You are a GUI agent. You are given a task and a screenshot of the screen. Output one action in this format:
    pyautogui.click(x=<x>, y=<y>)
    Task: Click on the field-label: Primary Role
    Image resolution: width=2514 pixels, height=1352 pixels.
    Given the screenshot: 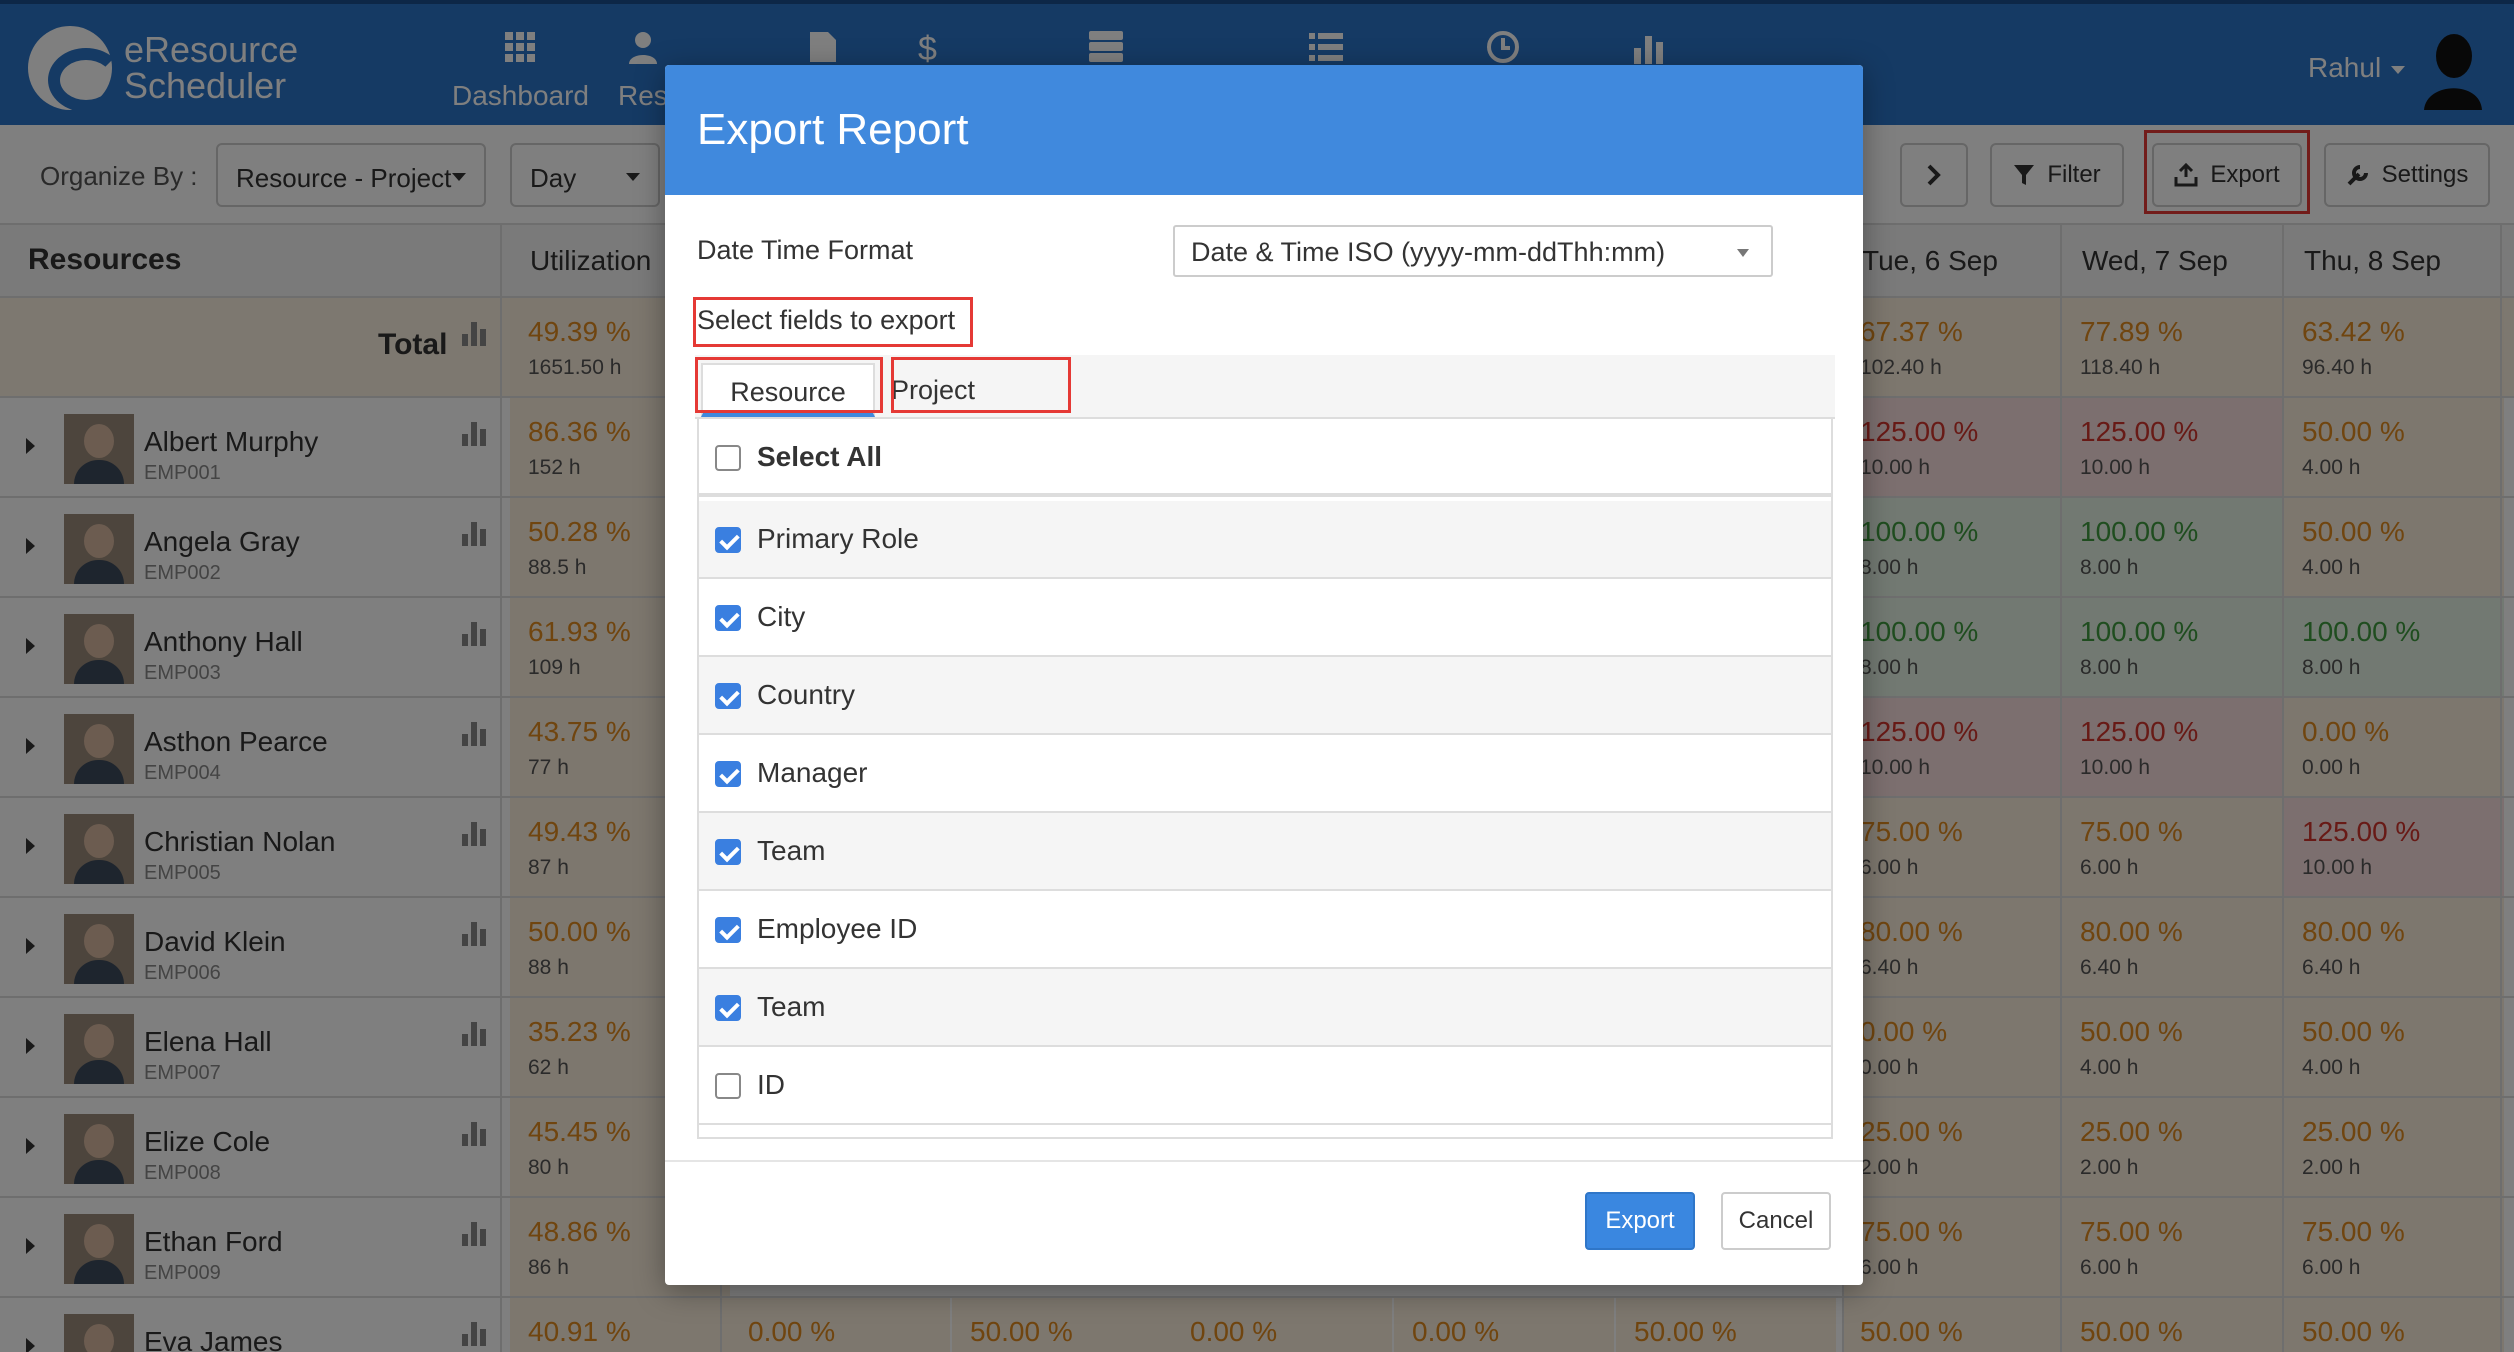 What is the action you would take?
    pyautogui.click(x=838, y=538)
    